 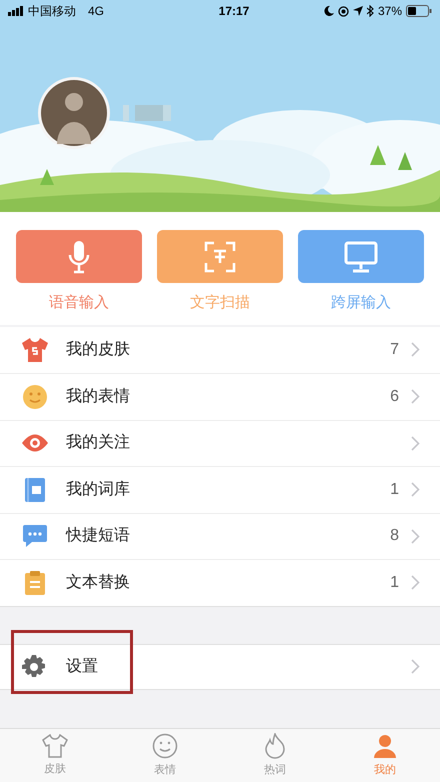 I want to click on quick-action-label: 文字扫描, so click(x=220, y=303).